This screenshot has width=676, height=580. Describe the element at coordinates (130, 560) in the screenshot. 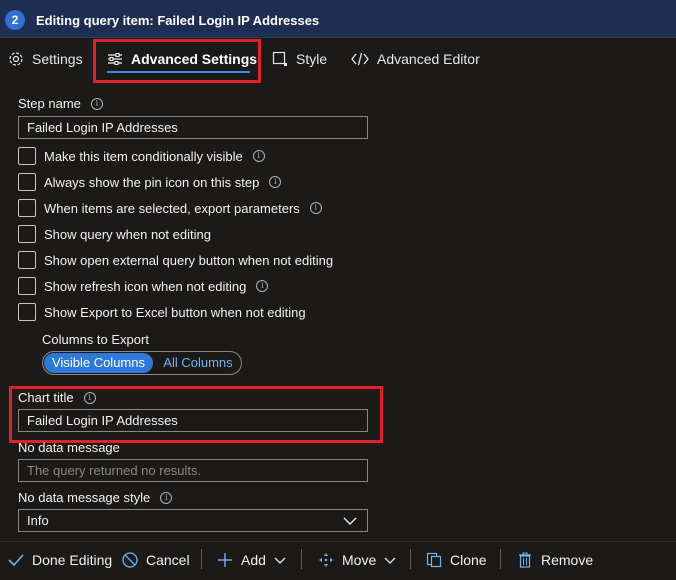

I see `cancel-icon` at that location.